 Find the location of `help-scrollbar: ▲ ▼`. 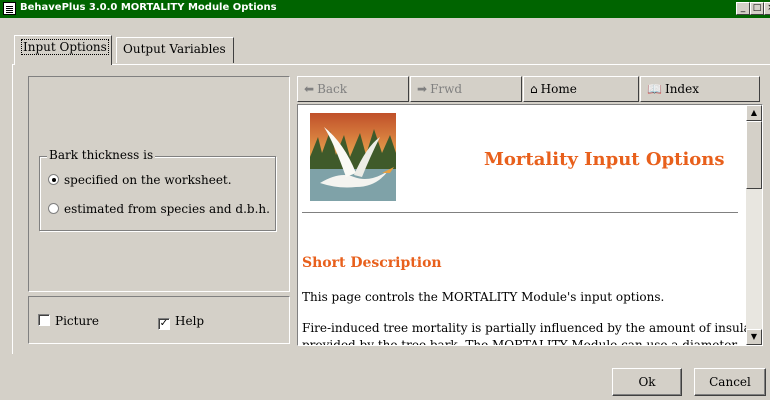

help-scrollbar: ▲ ▼ is located at coordinates (754, 225).